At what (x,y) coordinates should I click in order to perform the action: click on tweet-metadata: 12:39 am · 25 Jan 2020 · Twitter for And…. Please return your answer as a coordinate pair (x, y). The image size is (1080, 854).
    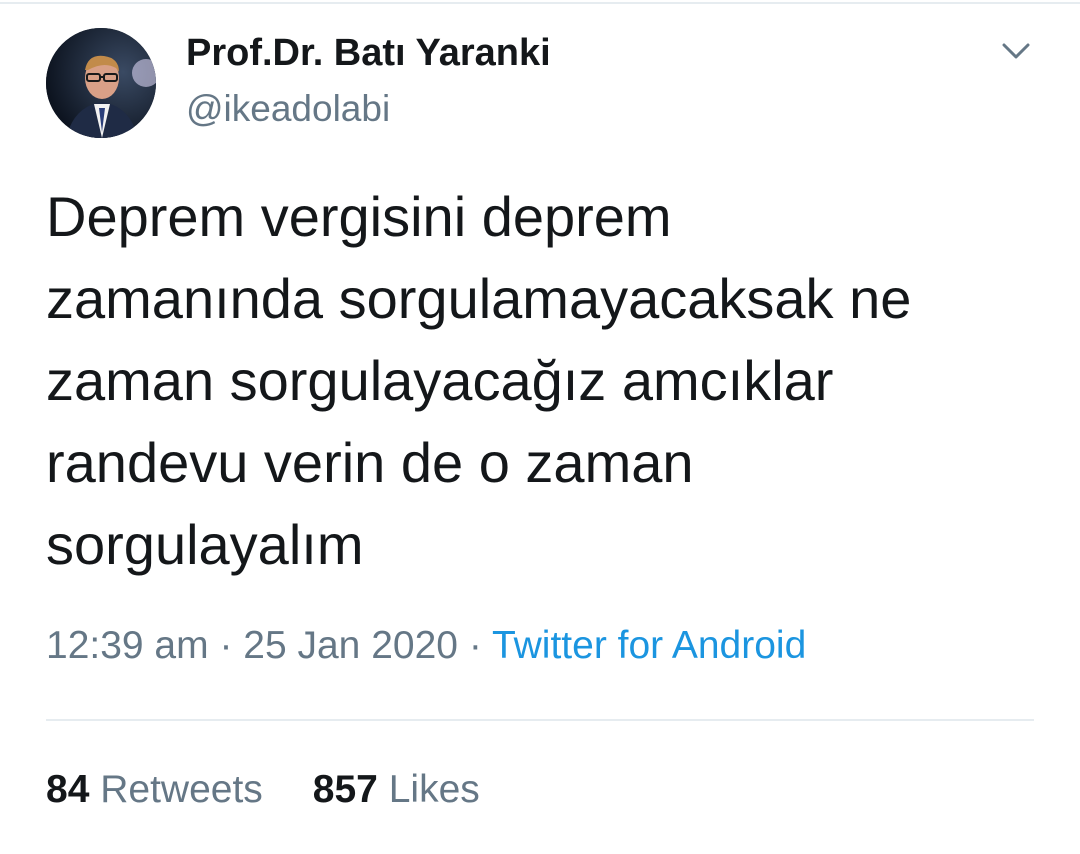
    Looking at the image, I should click on (426, 646).